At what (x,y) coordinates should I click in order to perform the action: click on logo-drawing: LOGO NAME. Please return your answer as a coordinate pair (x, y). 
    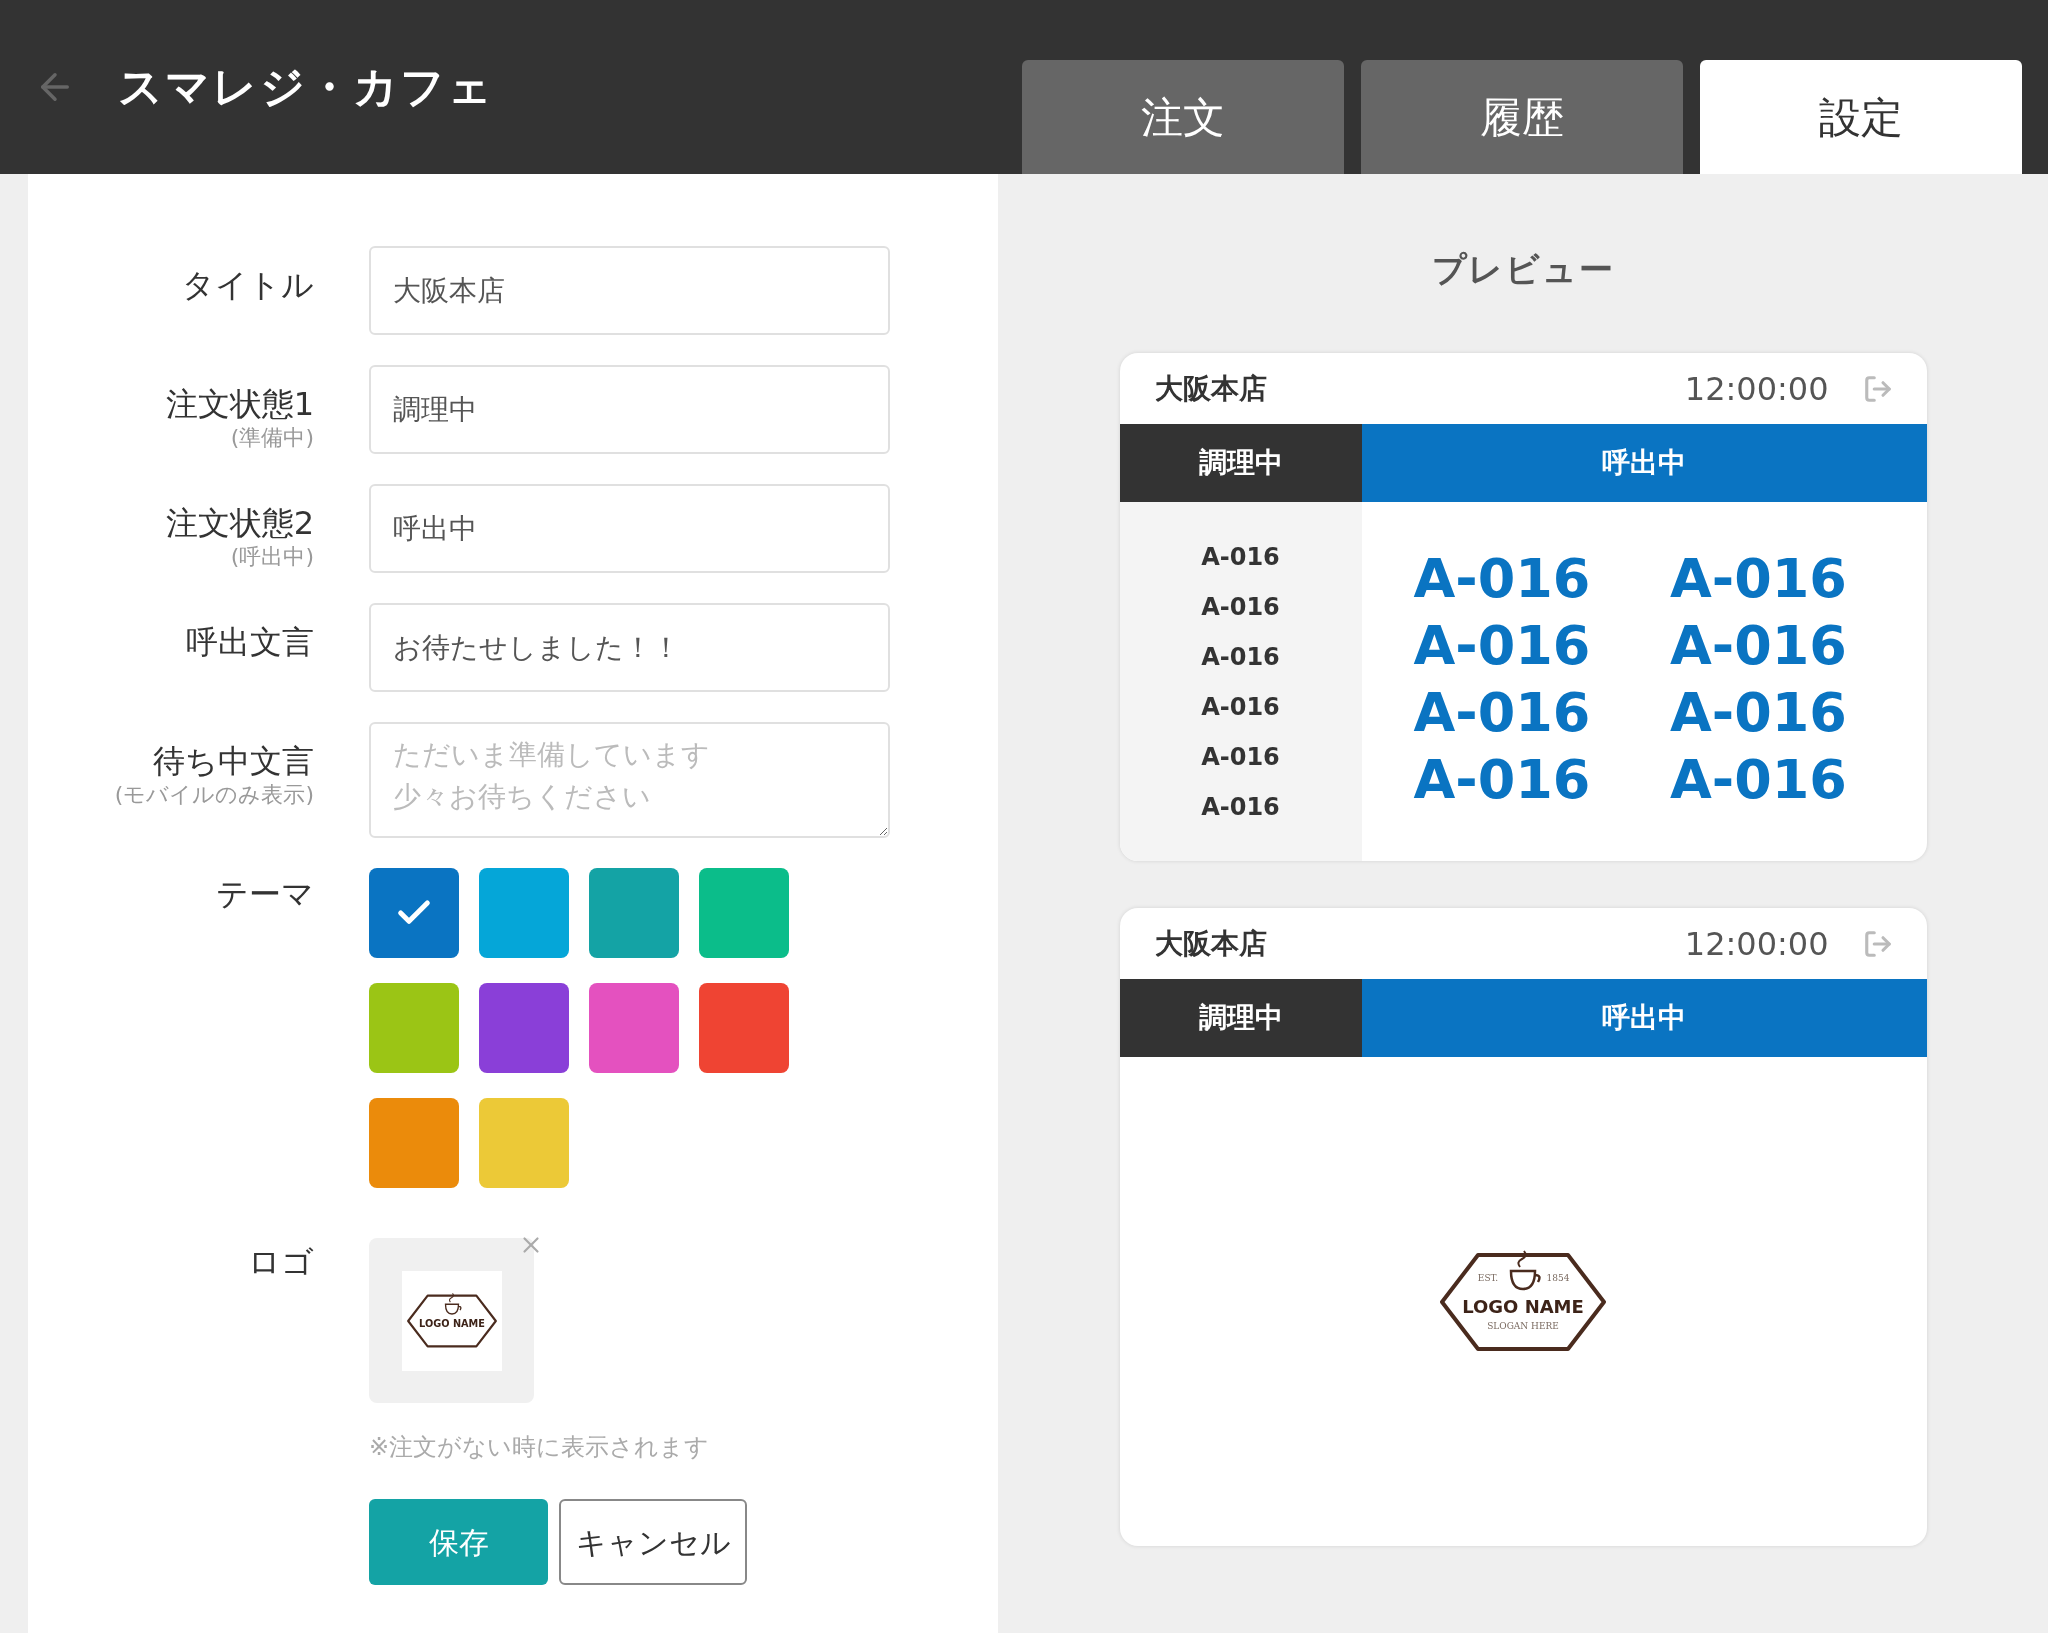
    Looking at the image, I should click on (451, 1320).